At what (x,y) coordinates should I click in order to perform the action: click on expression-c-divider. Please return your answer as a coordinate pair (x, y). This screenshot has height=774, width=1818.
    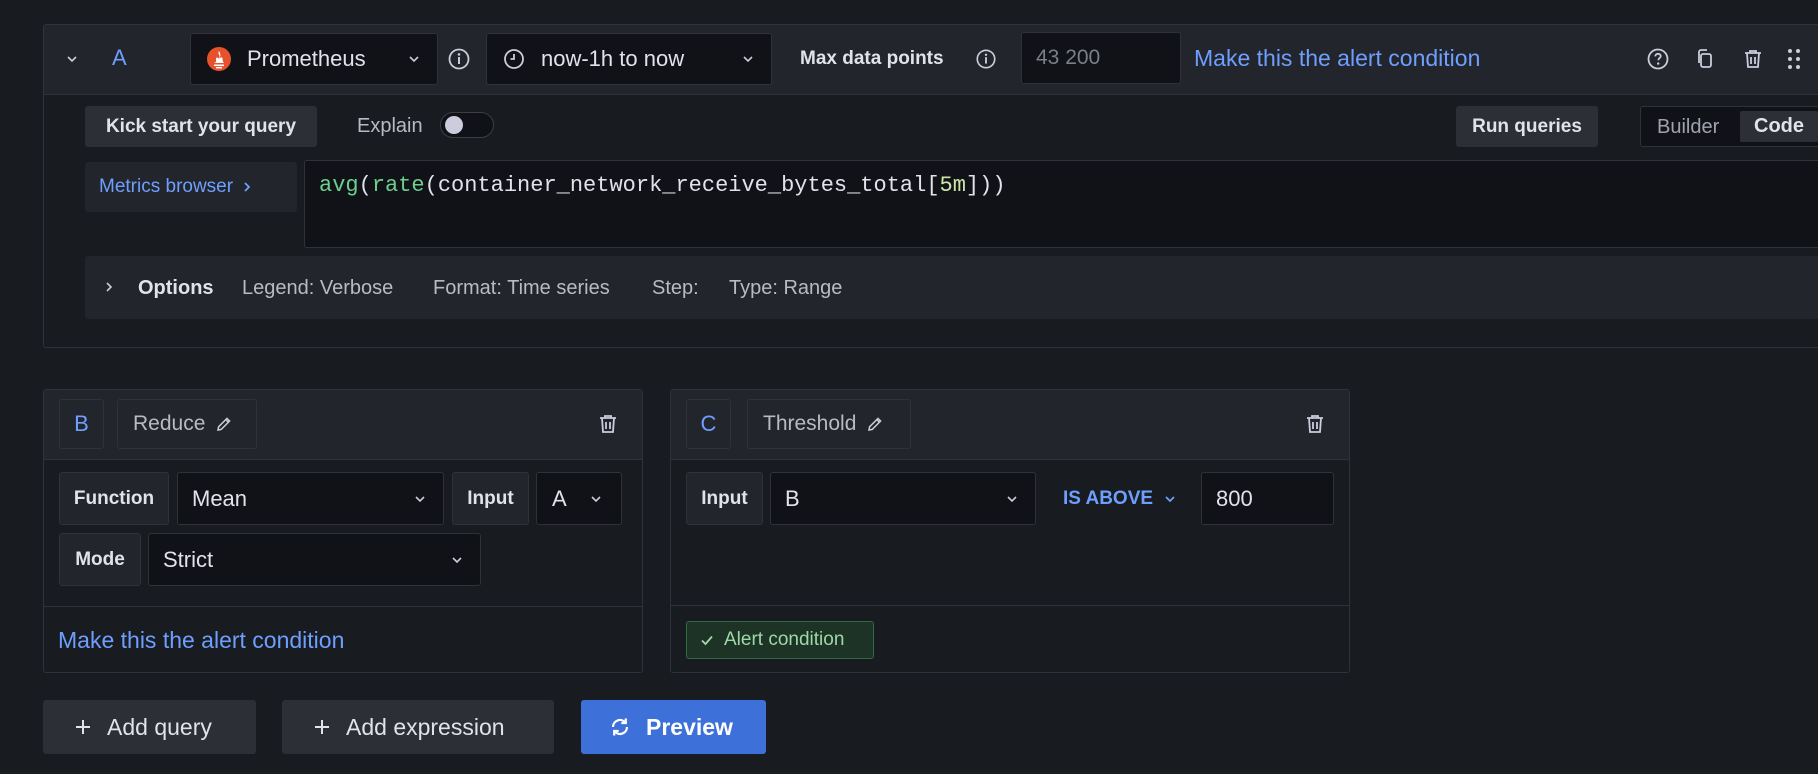
    Looking at the image, I should click on (1010, 605).